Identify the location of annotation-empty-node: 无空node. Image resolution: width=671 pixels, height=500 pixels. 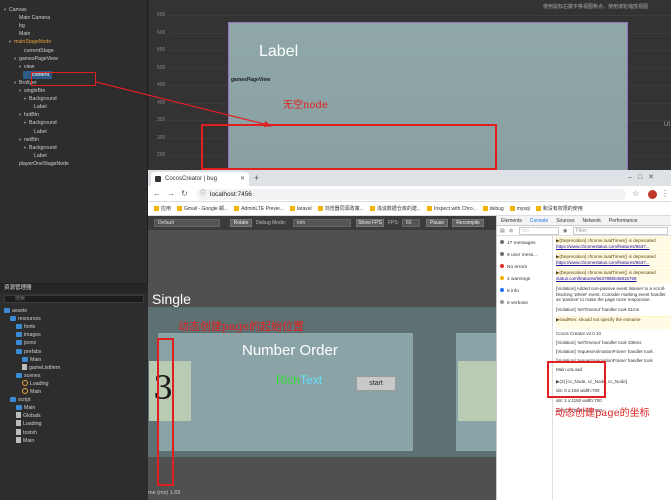
(305, 105).